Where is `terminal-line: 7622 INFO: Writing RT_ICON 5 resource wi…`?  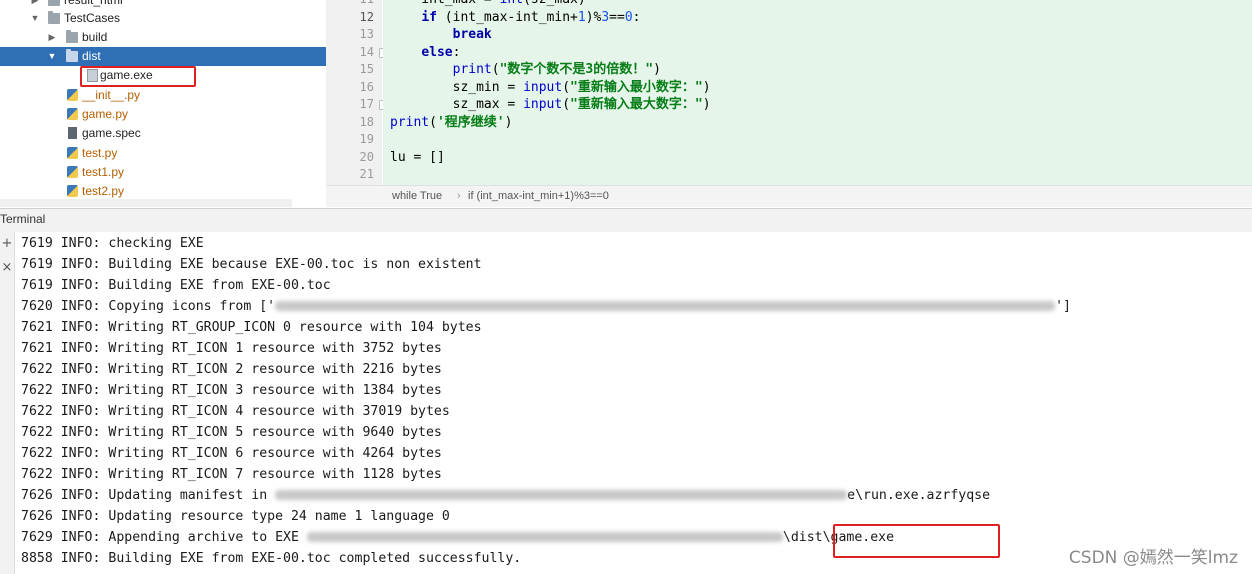 terminal-line: 7622 INFO: Writing RT_ICON 5 resource wi… is located at coordinates (231, 432).